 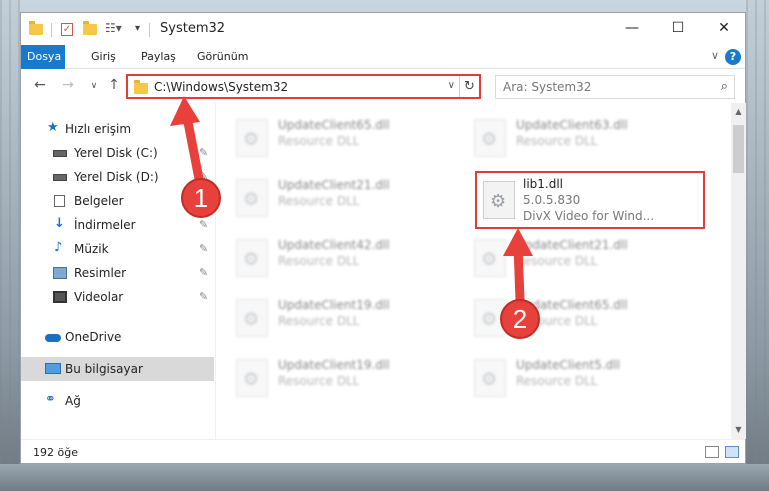 I want to click on arrow-to-highlighted-file, so click(x=518, y=266).